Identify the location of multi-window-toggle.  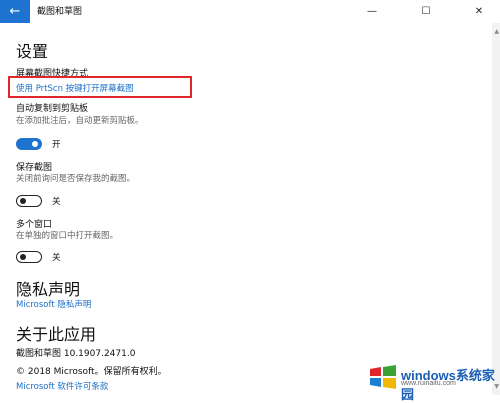
(29, 257).